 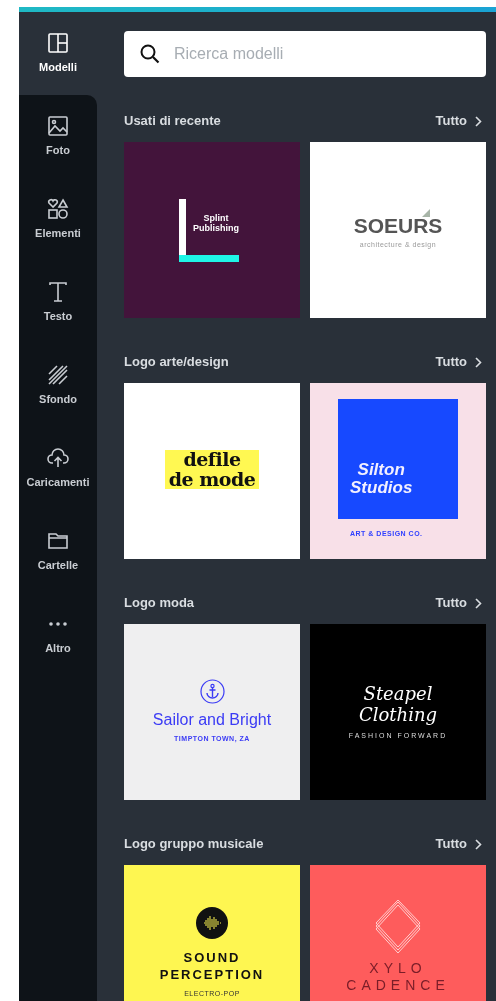 I want to click on sound-wave-icon, so click(x=212, y=922).